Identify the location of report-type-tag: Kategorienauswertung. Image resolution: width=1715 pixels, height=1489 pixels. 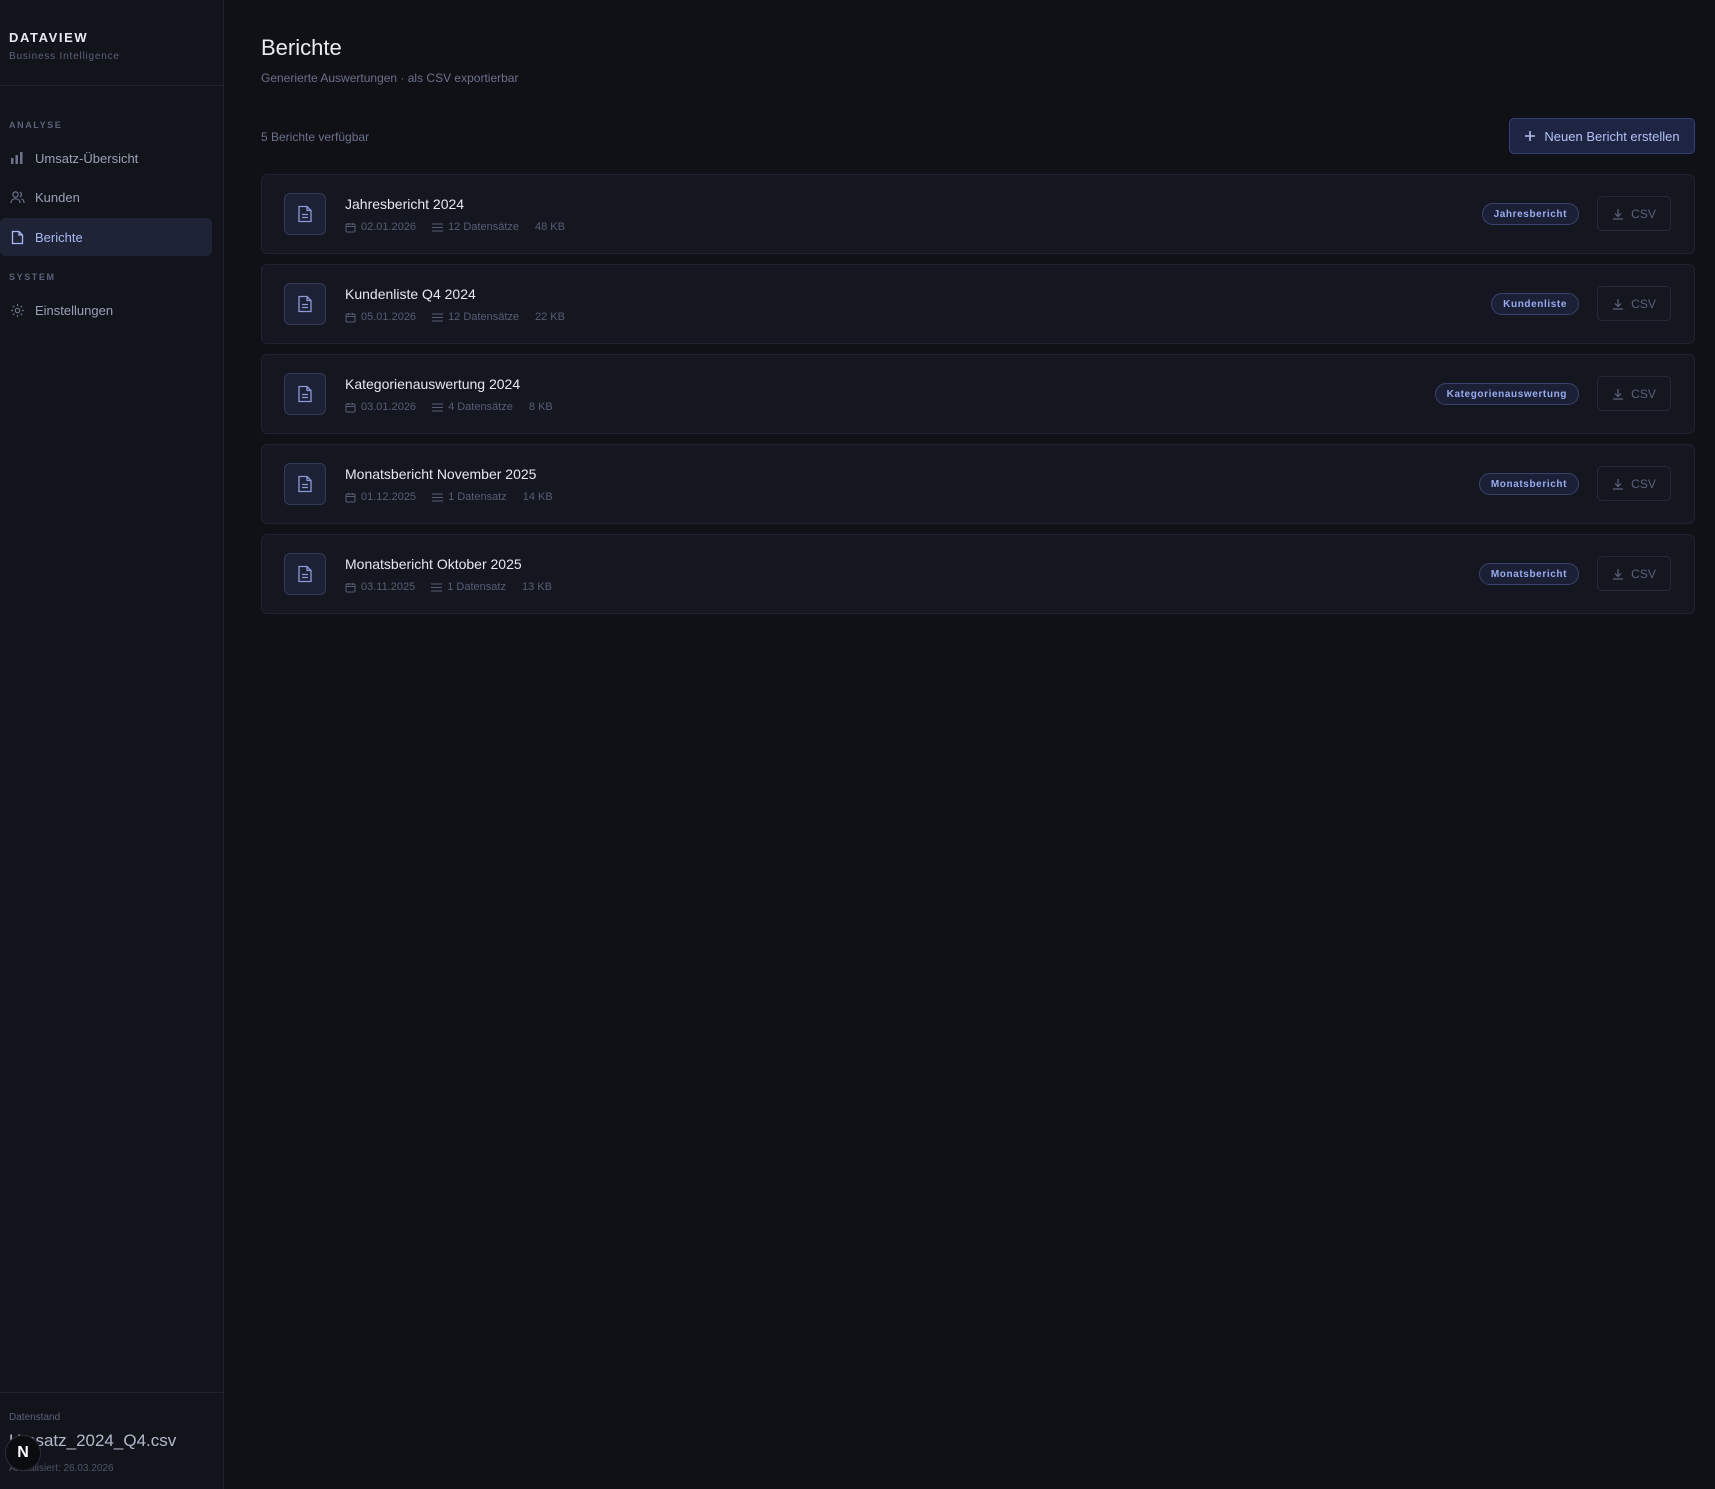
(1506, 394).